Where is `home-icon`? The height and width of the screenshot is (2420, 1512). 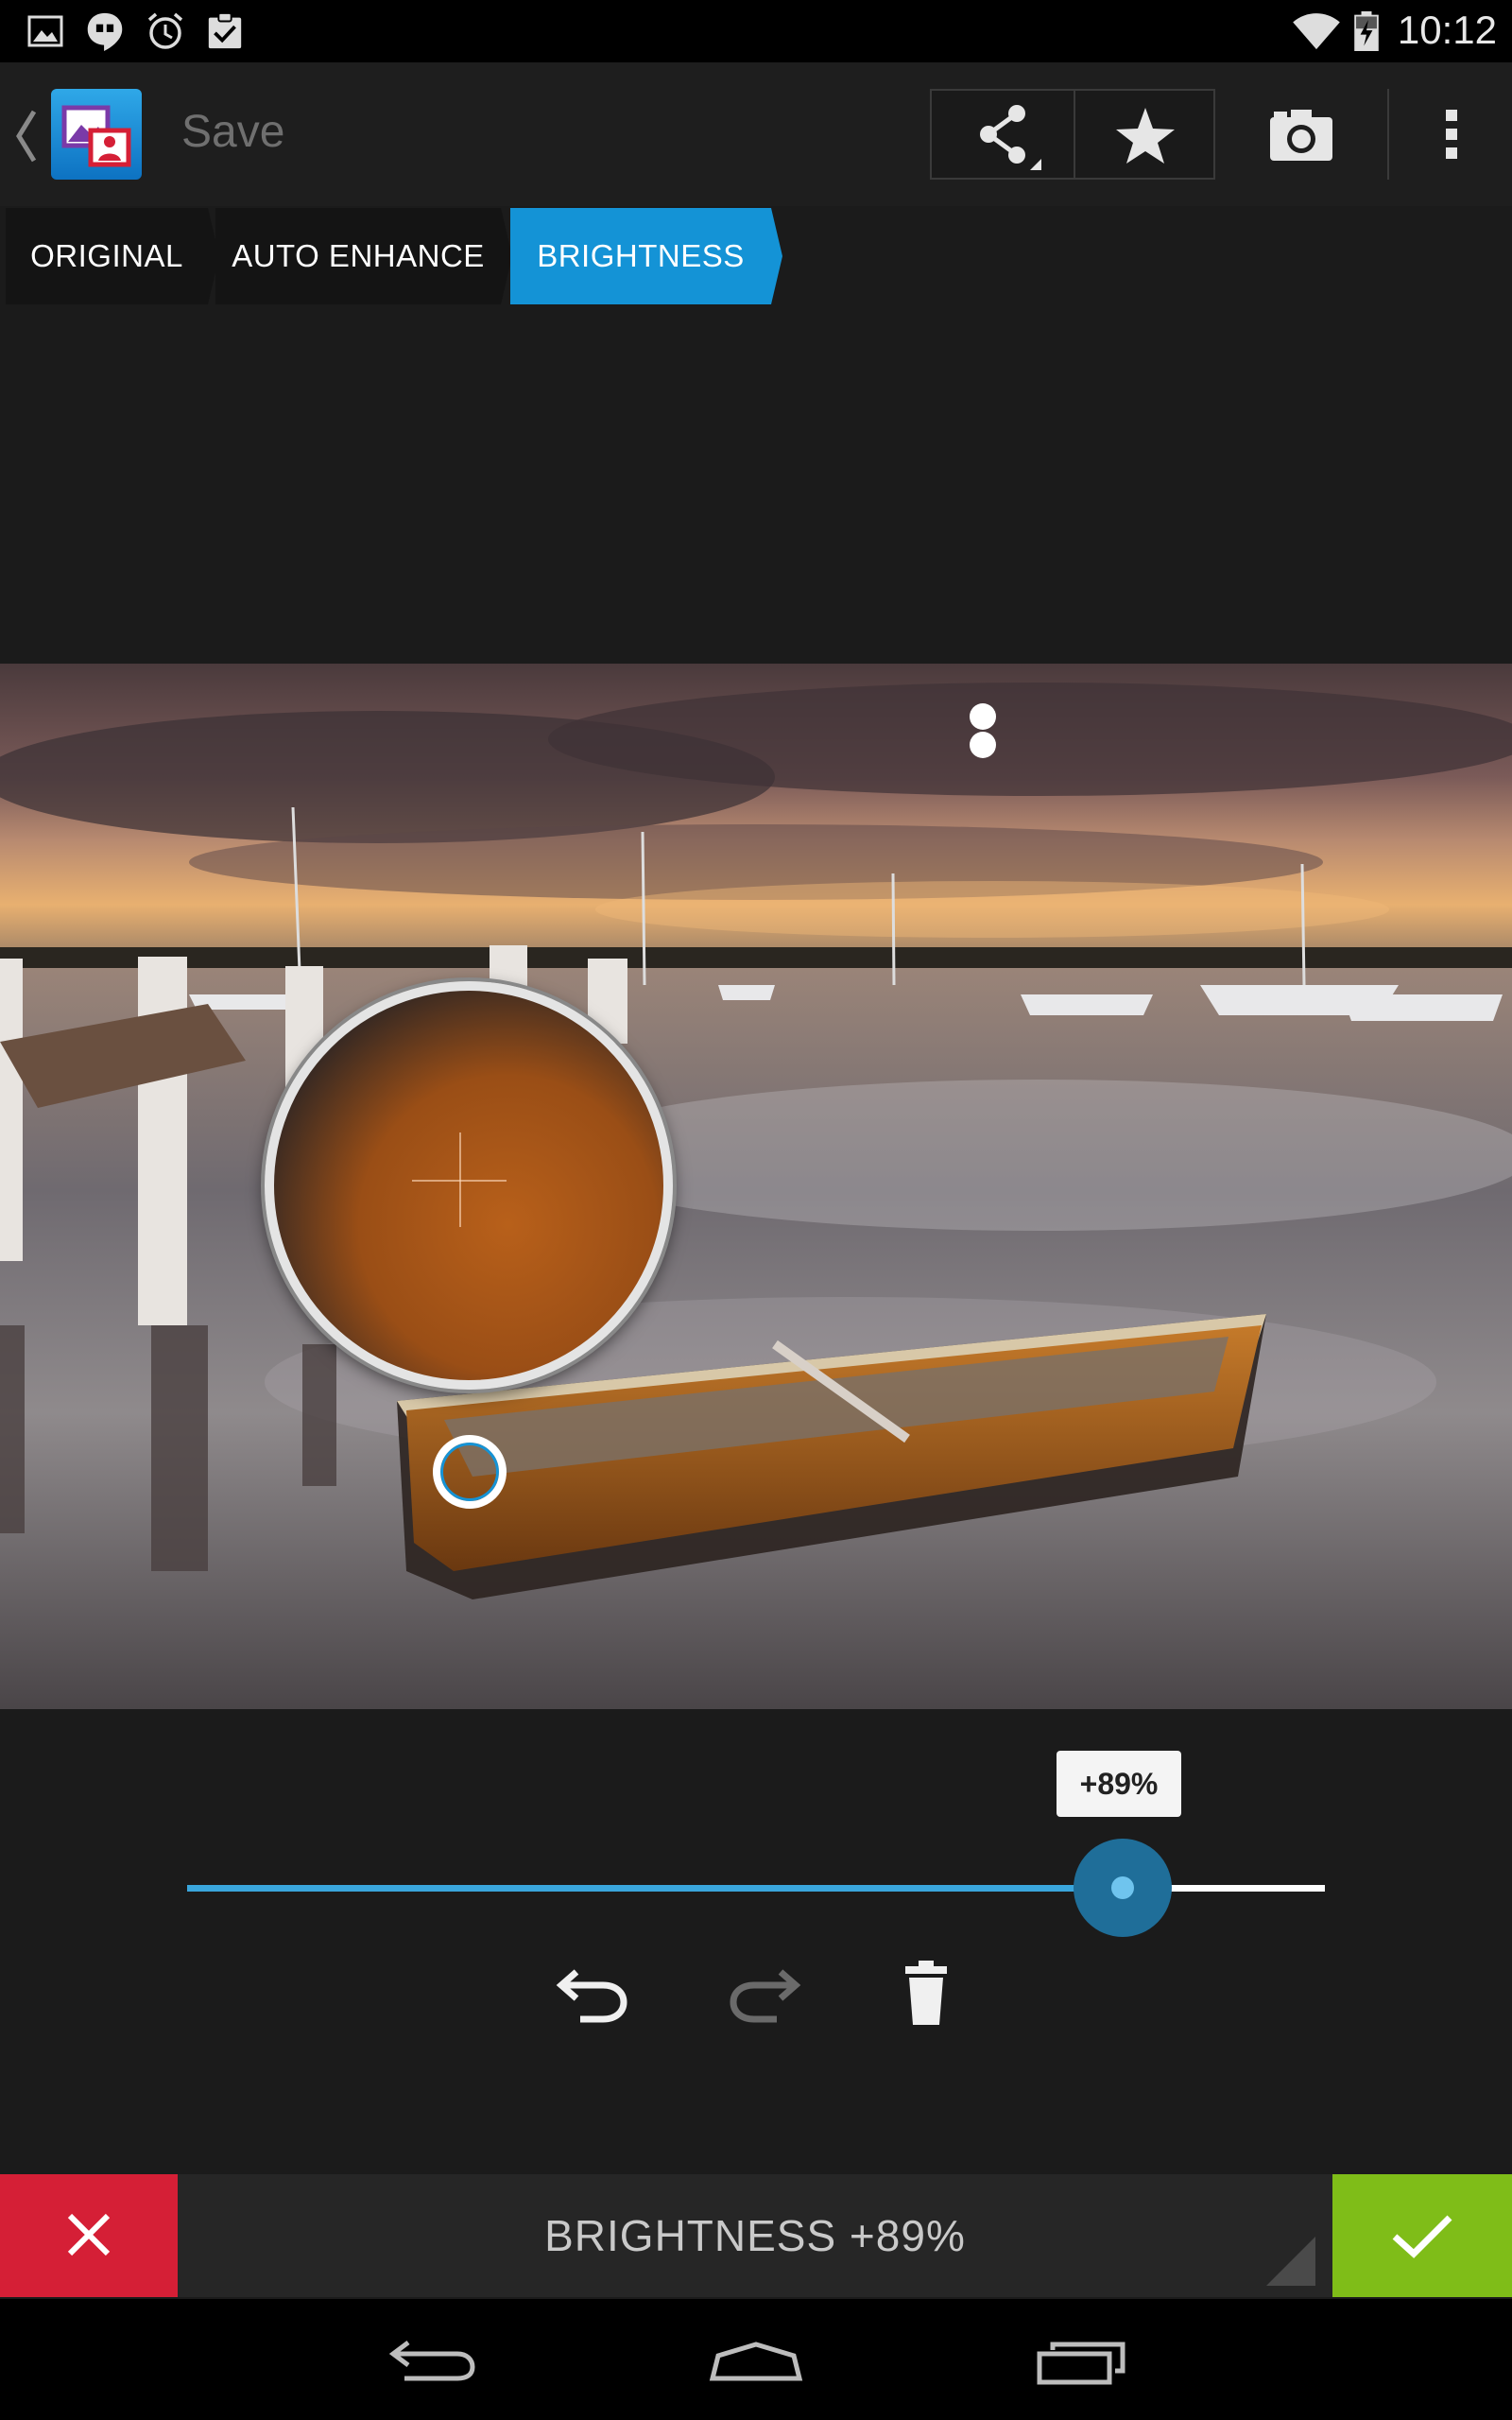 home-icon is located at coordinates (756, 2361).